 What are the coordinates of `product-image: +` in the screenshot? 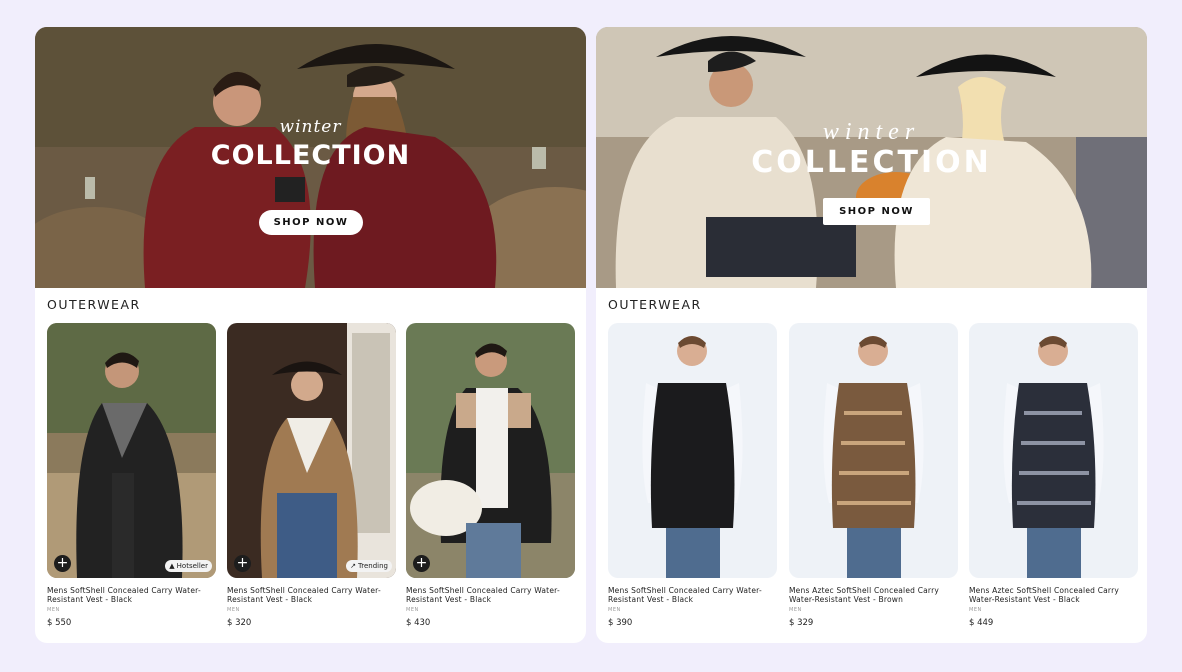 It's located at (490, 450).